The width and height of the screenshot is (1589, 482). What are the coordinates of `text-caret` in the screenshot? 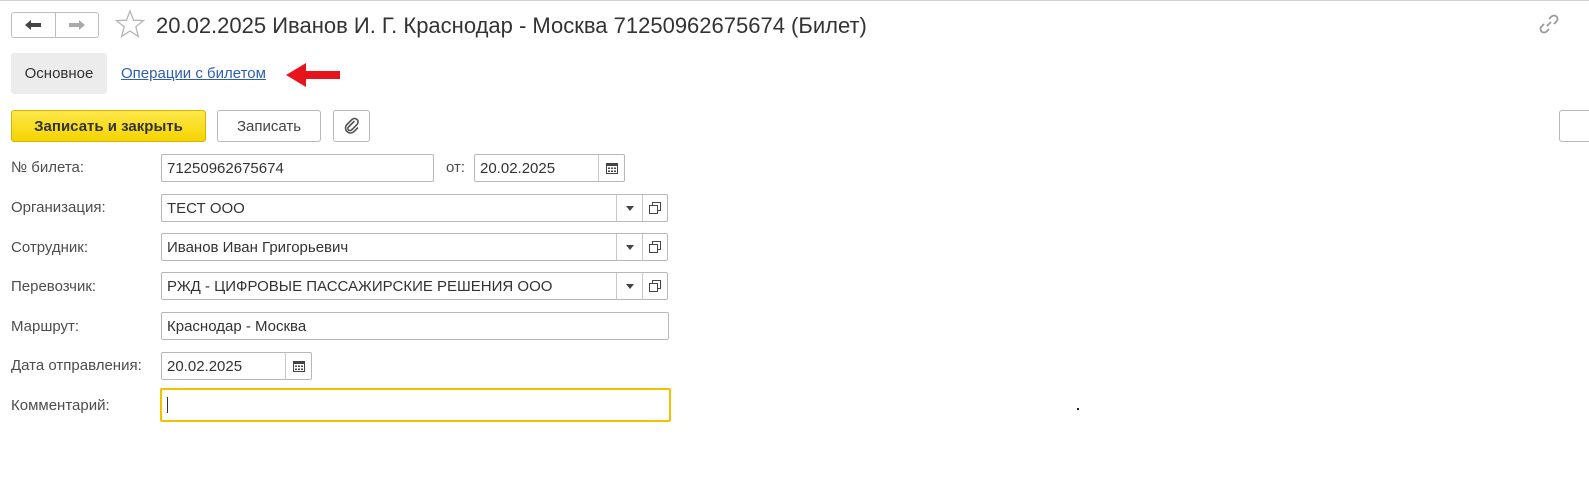 It's located at (167, 405).